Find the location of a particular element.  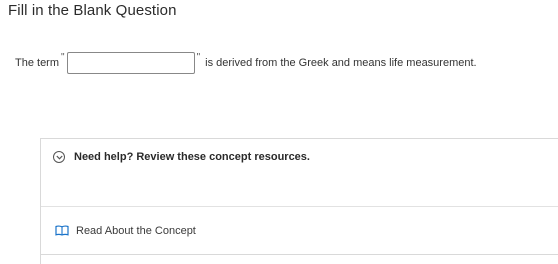

open-quote-mark: " is located at coordinates (63, 57).